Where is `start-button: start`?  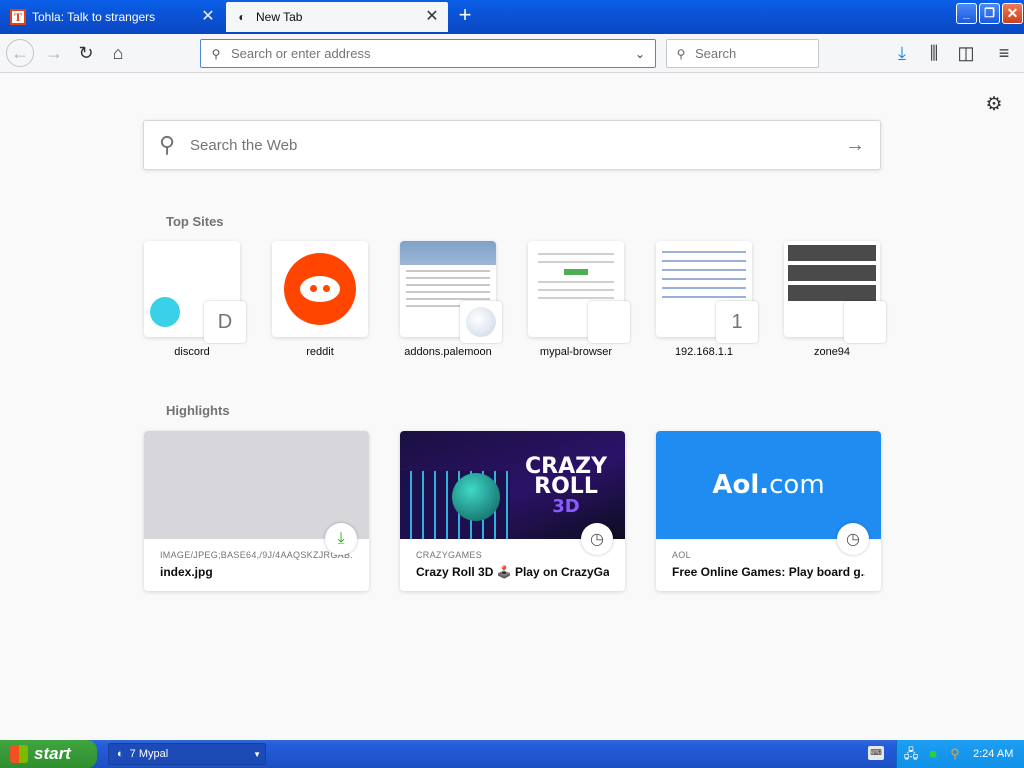
start-button: start is located at coordinates (48, 754).